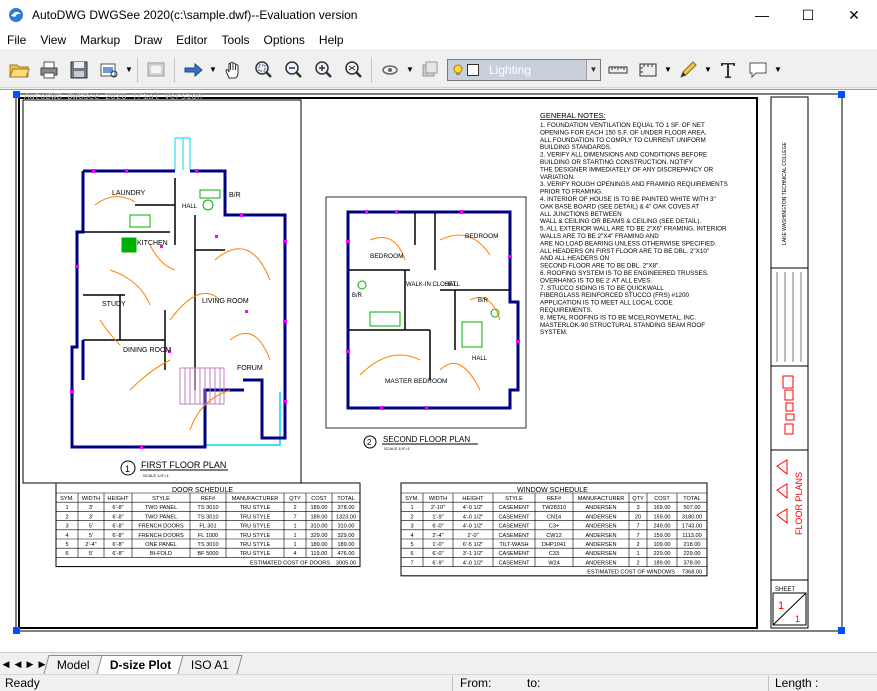  Describe the element at coordinates (430, 70) in the screenshot. I see `layer-states-icon` at that location.